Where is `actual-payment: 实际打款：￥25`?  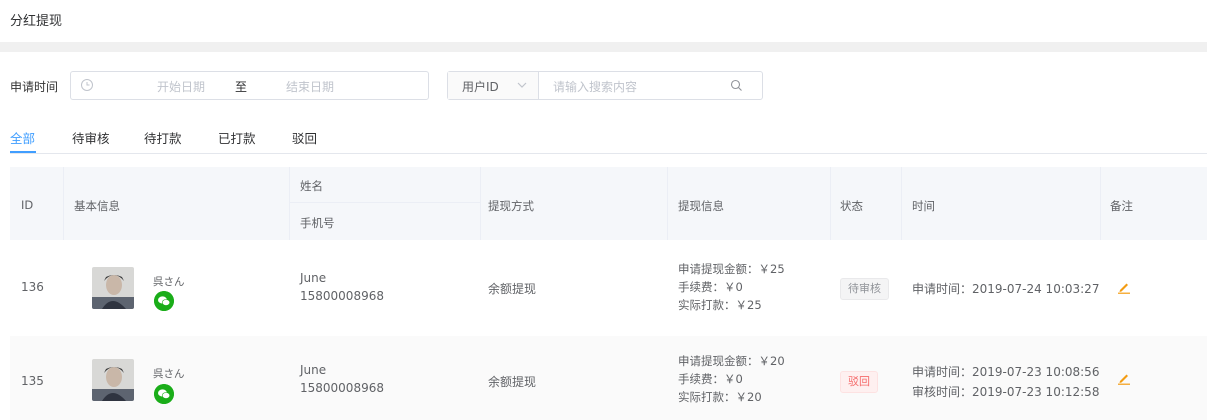
actual-payment: 实际打款：￥25 is located at coordinates (720, 305).